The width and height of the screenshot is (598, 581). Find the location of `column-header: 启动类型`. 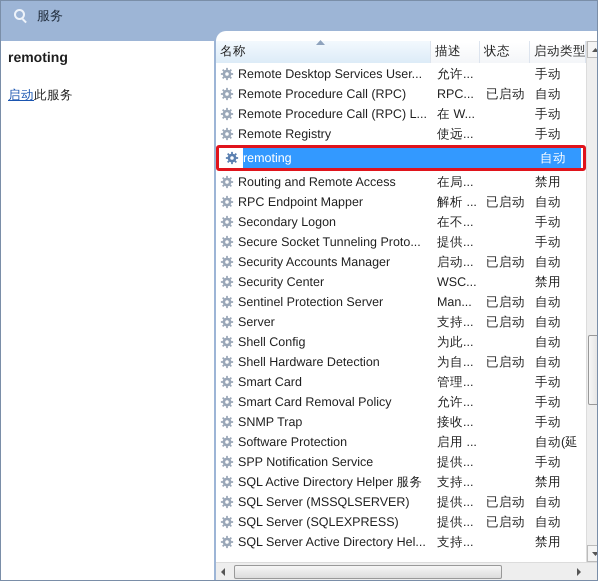

column-header: 启动类型 is located at coordinates (558, 52).